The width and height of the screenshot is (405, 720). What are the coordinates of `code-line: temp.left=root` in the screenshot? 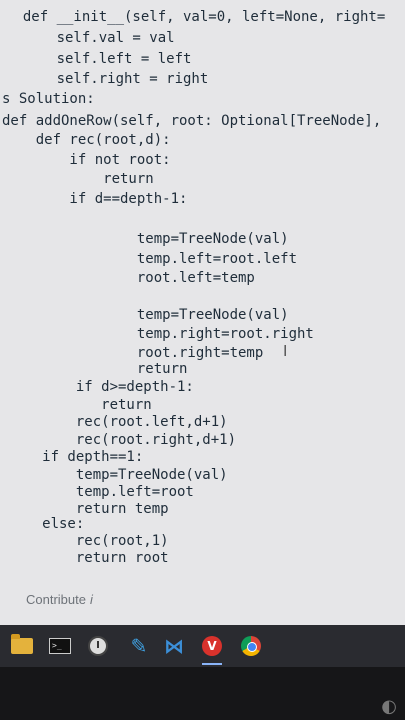 It's located at (97, 492).